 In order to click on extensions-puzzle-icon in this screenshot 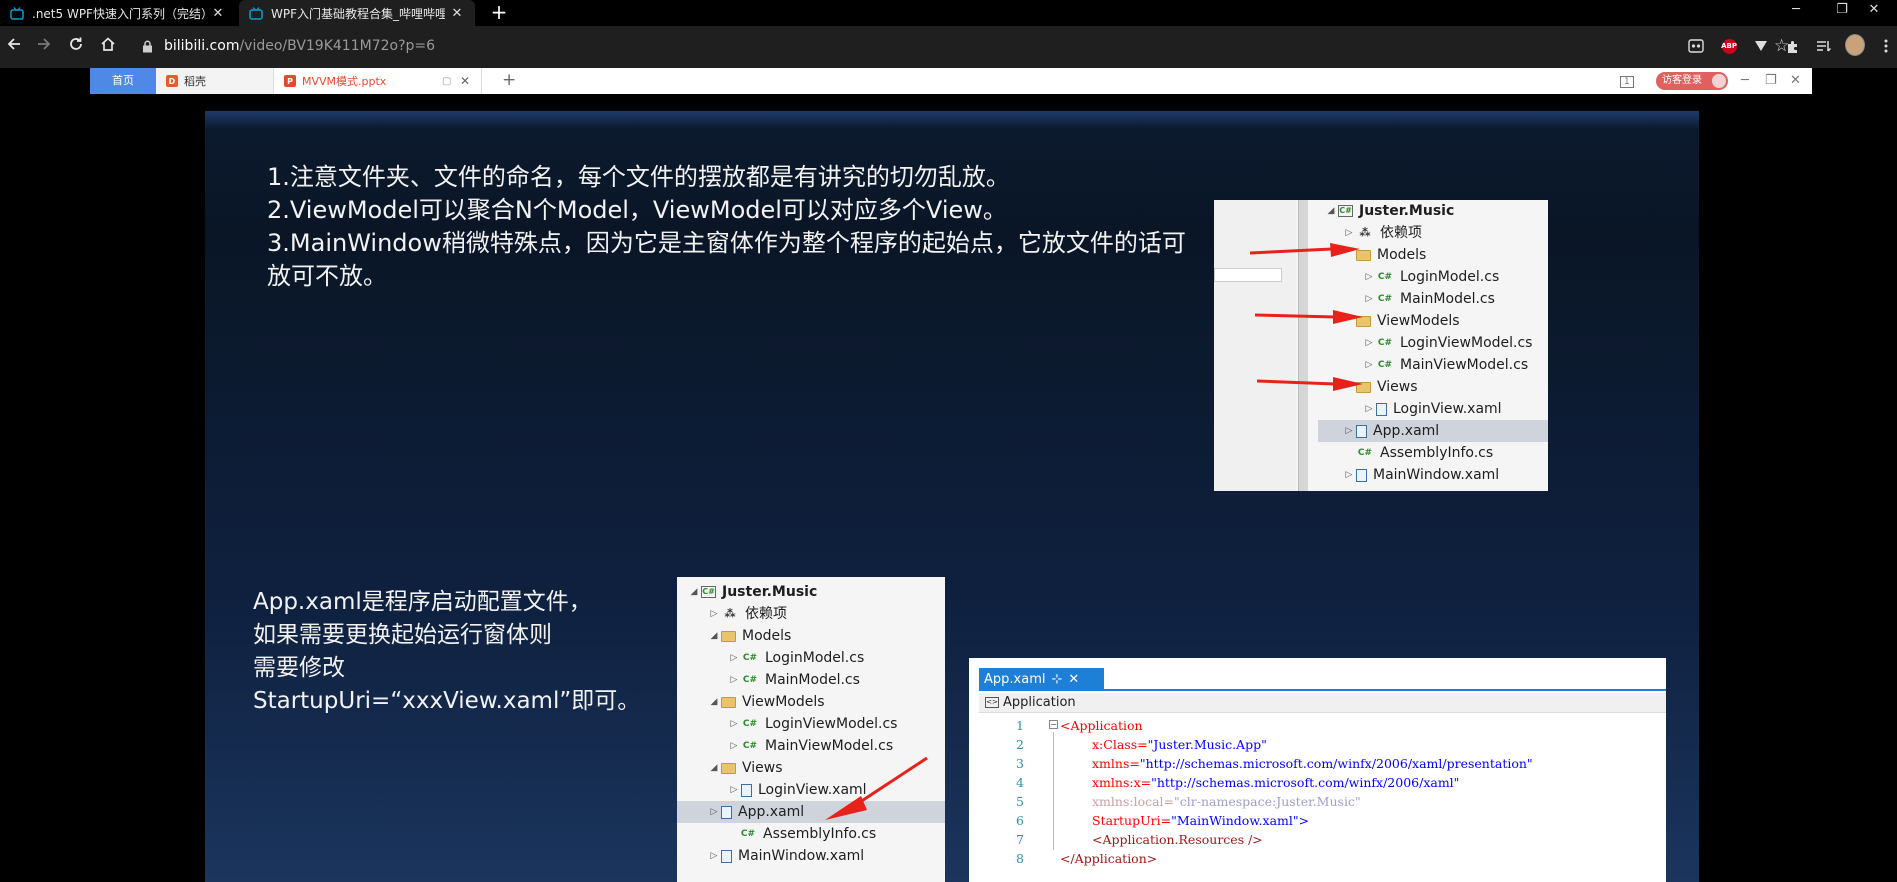, I will do `click(1793, 46)`.